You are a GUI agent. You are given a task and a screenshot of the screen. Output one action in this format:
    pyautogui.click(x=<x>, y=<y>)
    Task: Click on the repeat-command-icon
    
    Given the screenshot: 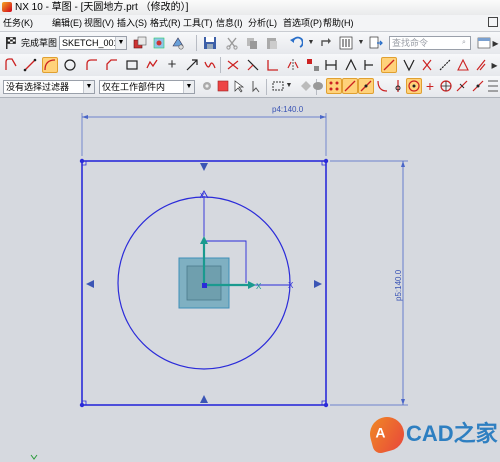 What is the action you would take?
    pyautogui.click(x=326, y=43)
    